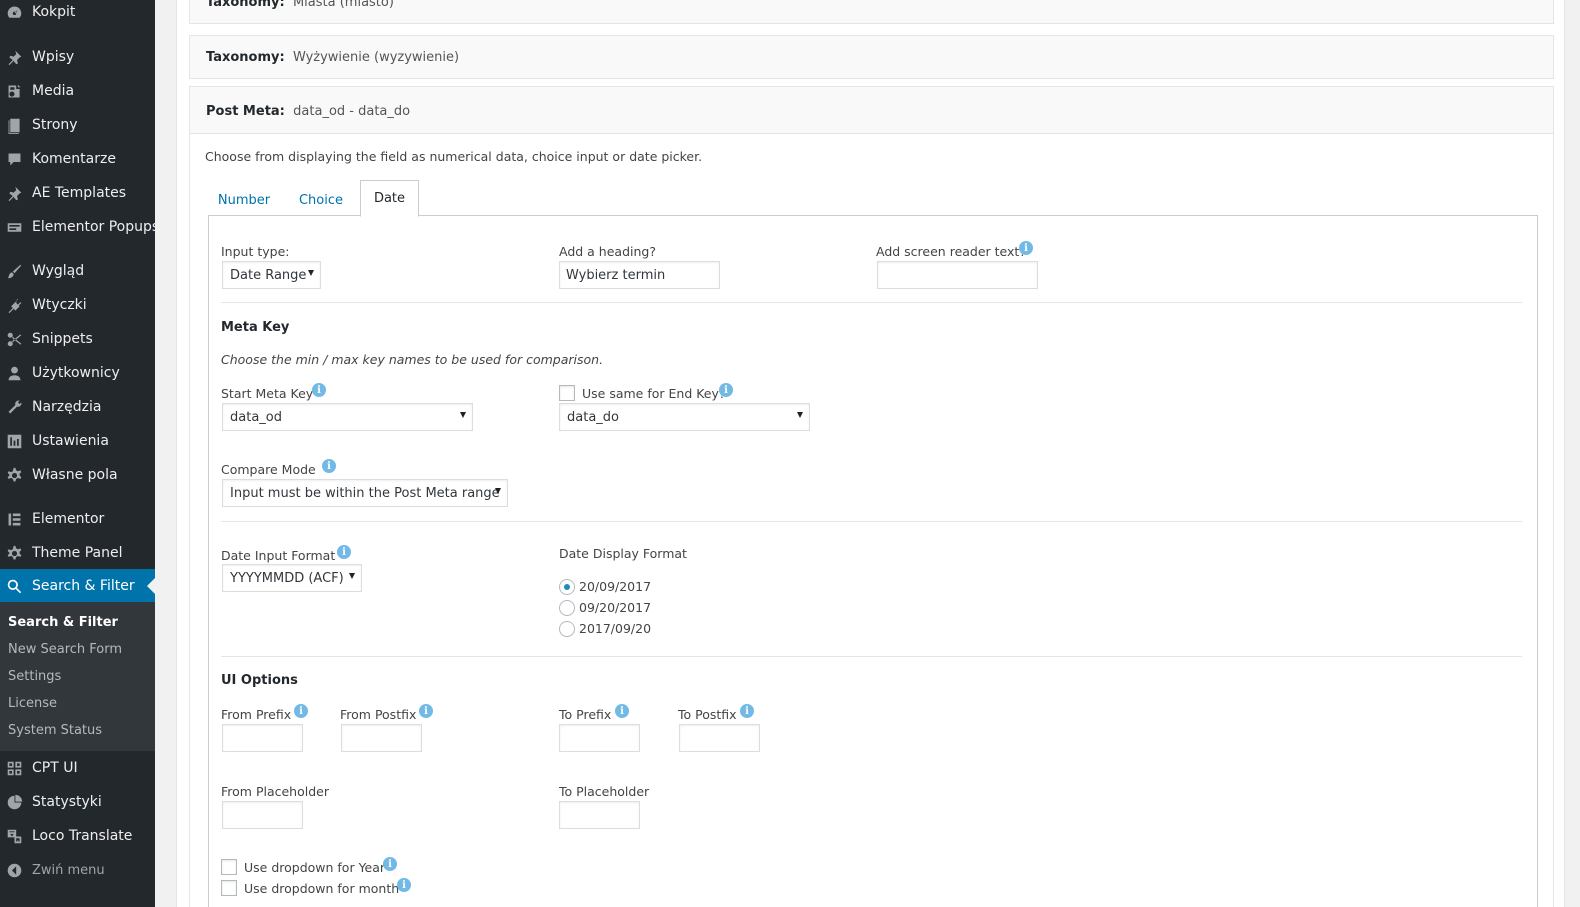  Describe the element at coordinates (14, 519) in the screenshot. I see `elementor-icon` at that location.